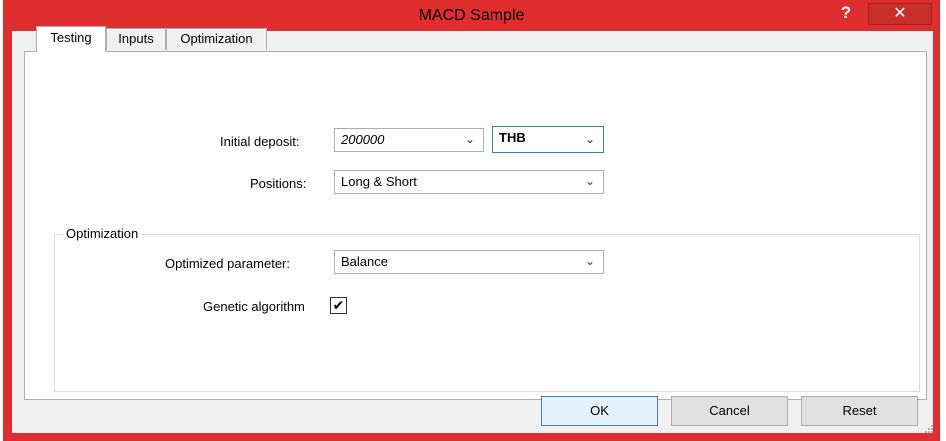 The height and width of the screenshot is (441, 946). I want to click on positions-label: Positions:, so click(278, 183).